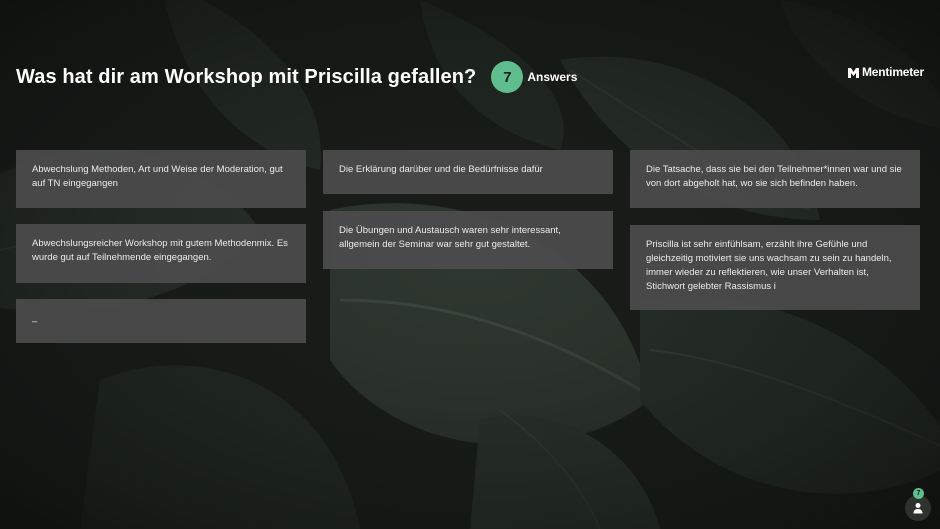  Describe the element at coordinates (552, 77) in the screenshot. I see `answers-label: Answers` at that location.